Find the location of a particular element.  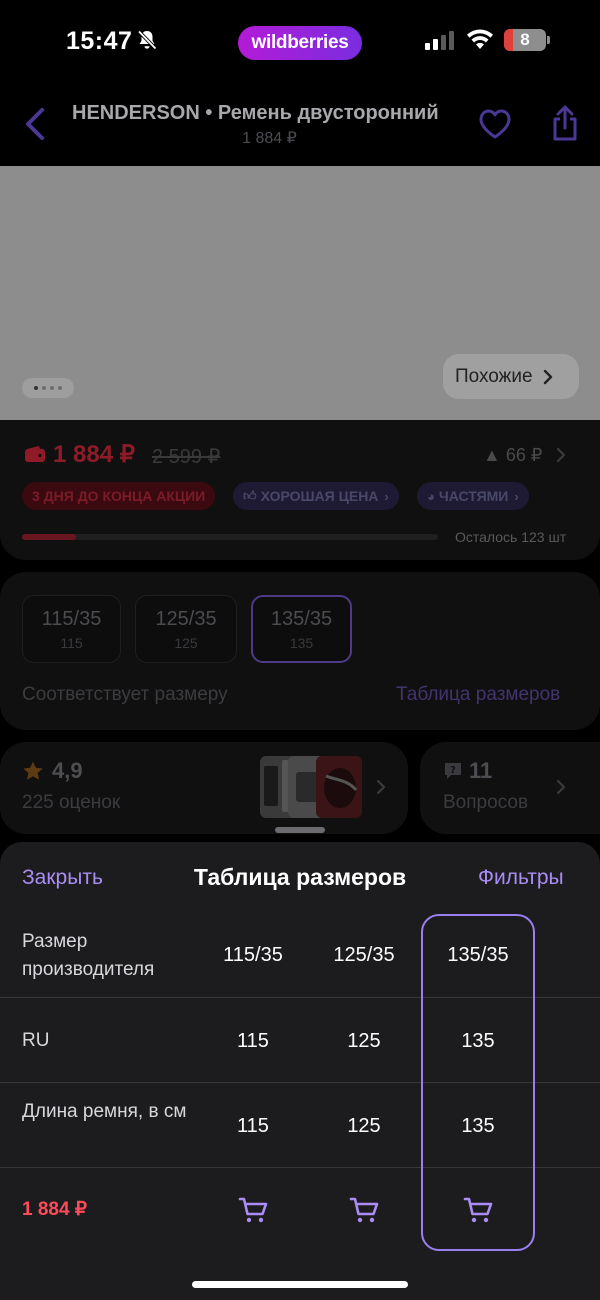

home-indicator is located at coordinates (300, 1284).